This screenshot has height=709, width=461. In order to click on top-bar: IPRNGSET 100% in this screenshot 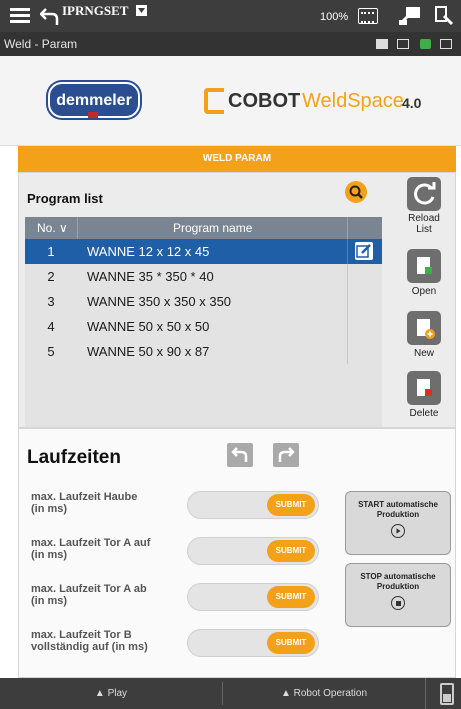, I will do `click(230, 16)`.